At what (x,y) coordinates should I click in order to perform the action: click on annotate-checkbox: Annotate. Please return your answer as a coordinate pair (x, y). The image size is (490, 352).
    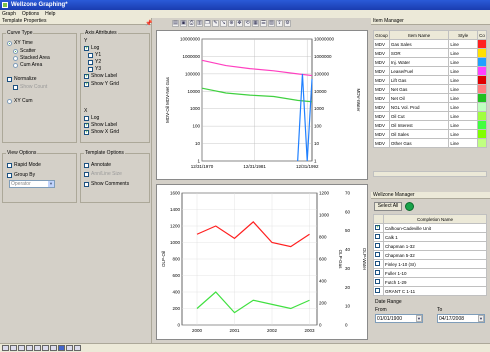
    Looking at the image, I should click on (97, 165).